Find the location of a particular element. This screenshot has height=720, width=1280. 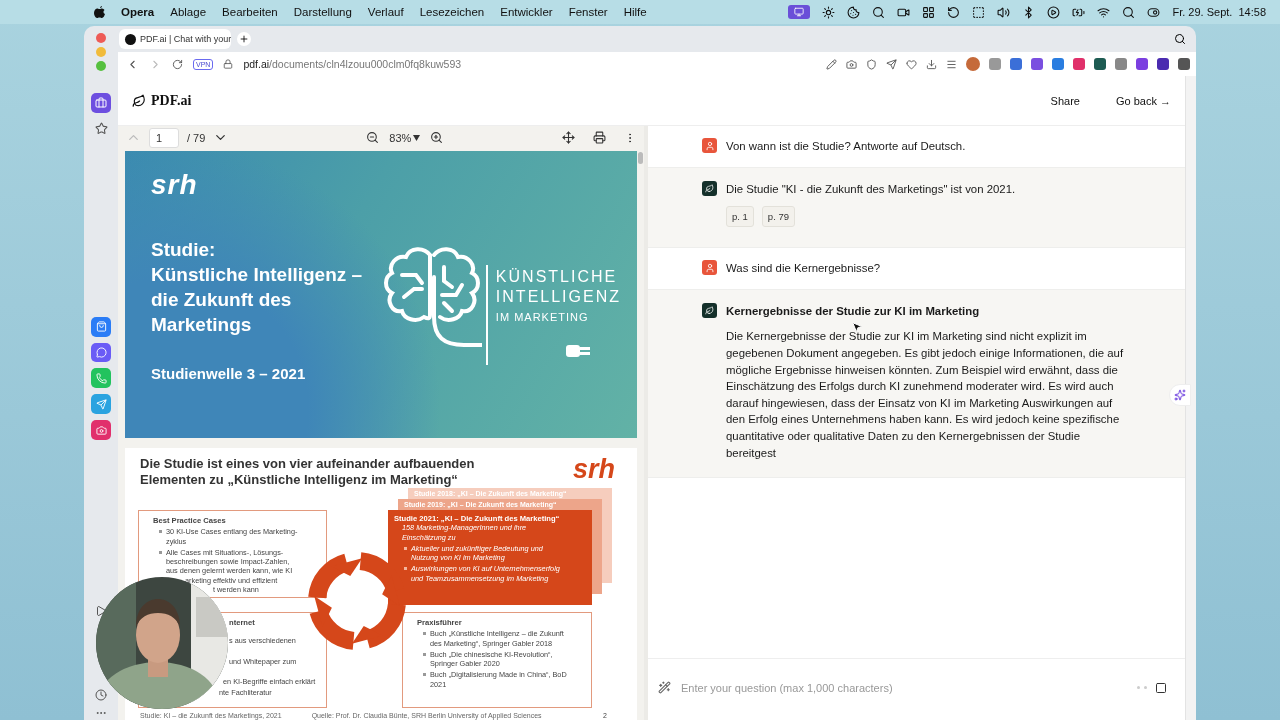

move-icon is located at coordinates (568, 137).